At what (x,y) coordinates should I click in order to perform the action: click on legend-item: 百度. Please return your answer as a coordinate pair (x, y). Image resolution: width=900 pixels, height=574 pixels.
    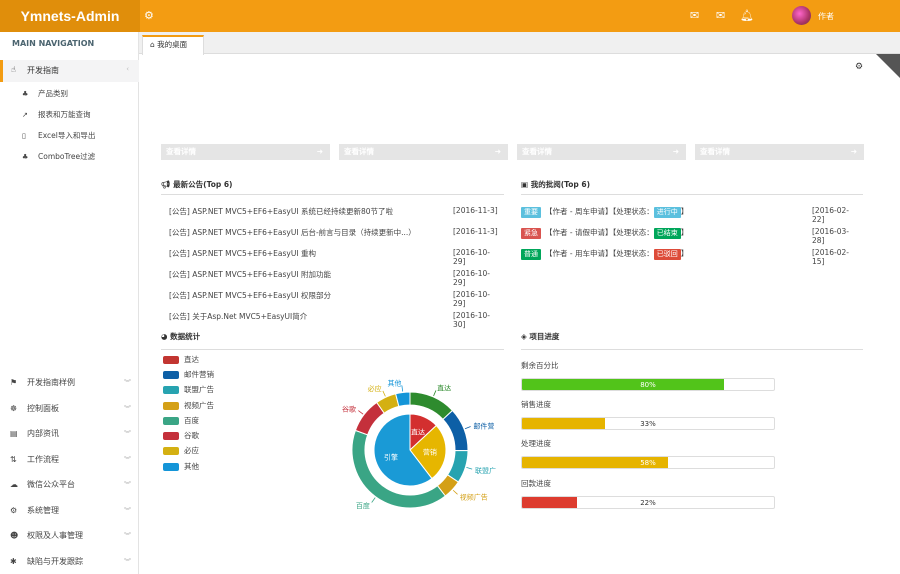
    Looking at the image, I should click on (181, 421).